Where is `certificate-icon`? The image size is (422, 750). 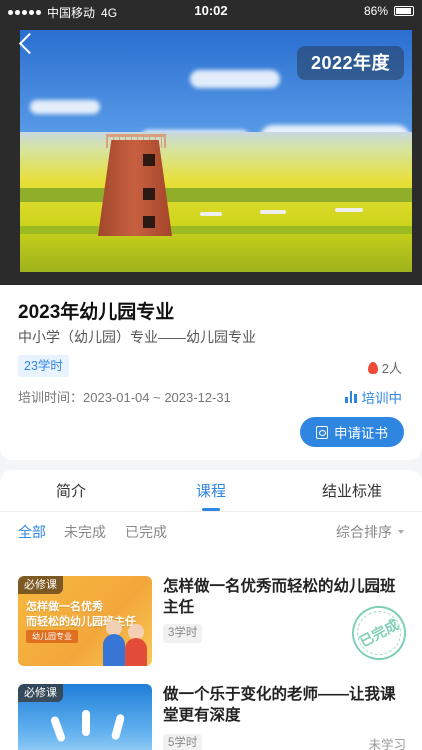
certificate-icon is located at coordinates (322, 432).